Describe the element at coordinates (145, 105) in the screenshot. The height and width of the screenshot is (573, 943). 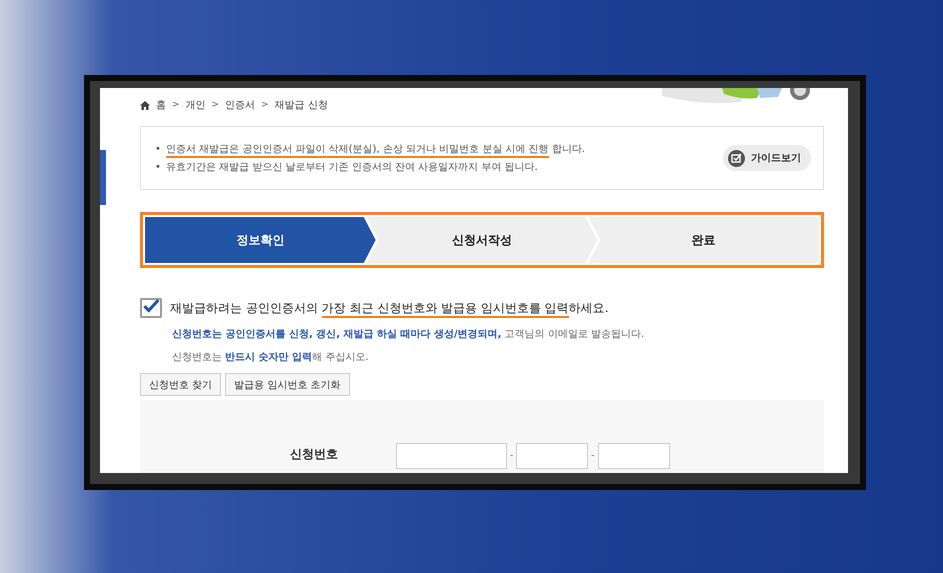
I see `home-icon` at that location.